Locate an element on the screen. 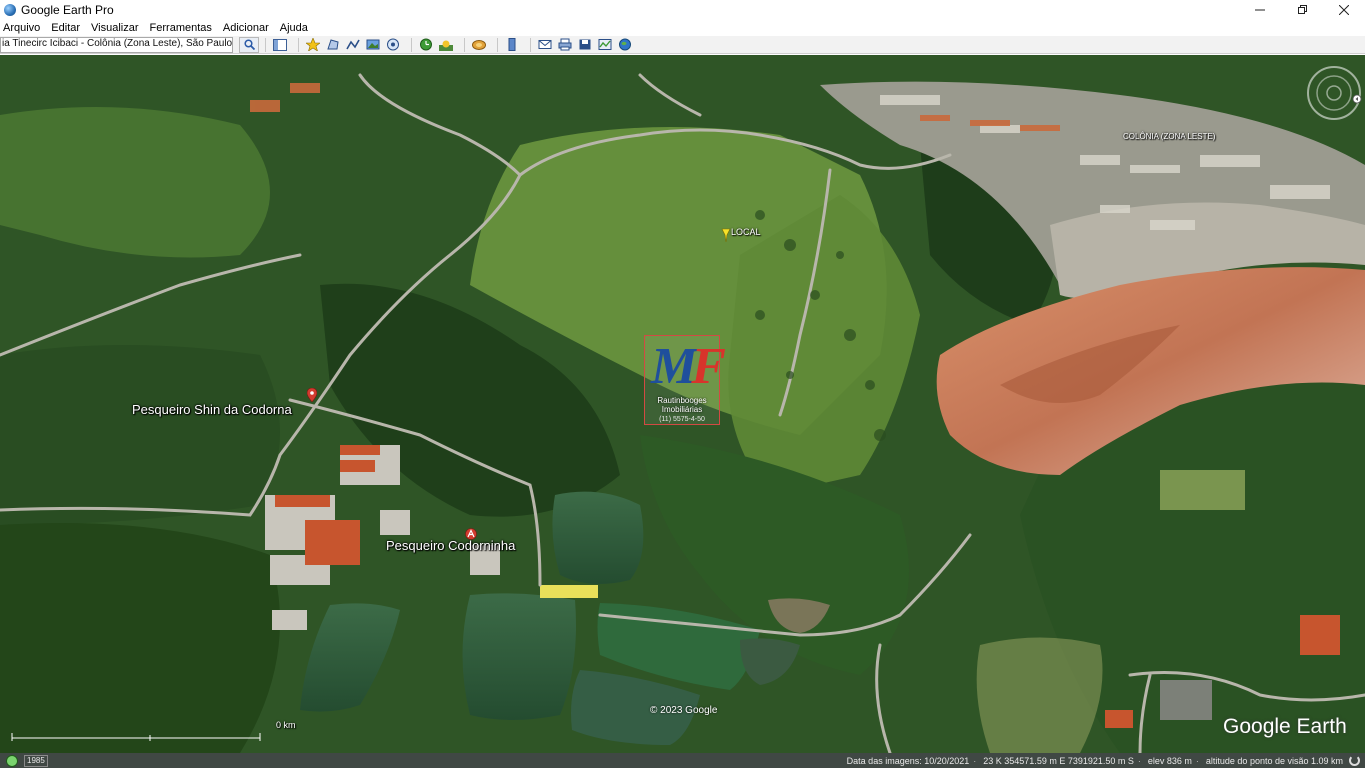 Image resolution: width=1365 pixels, height=768 pixels. placemark-icon is located at coordinates (313, 44).